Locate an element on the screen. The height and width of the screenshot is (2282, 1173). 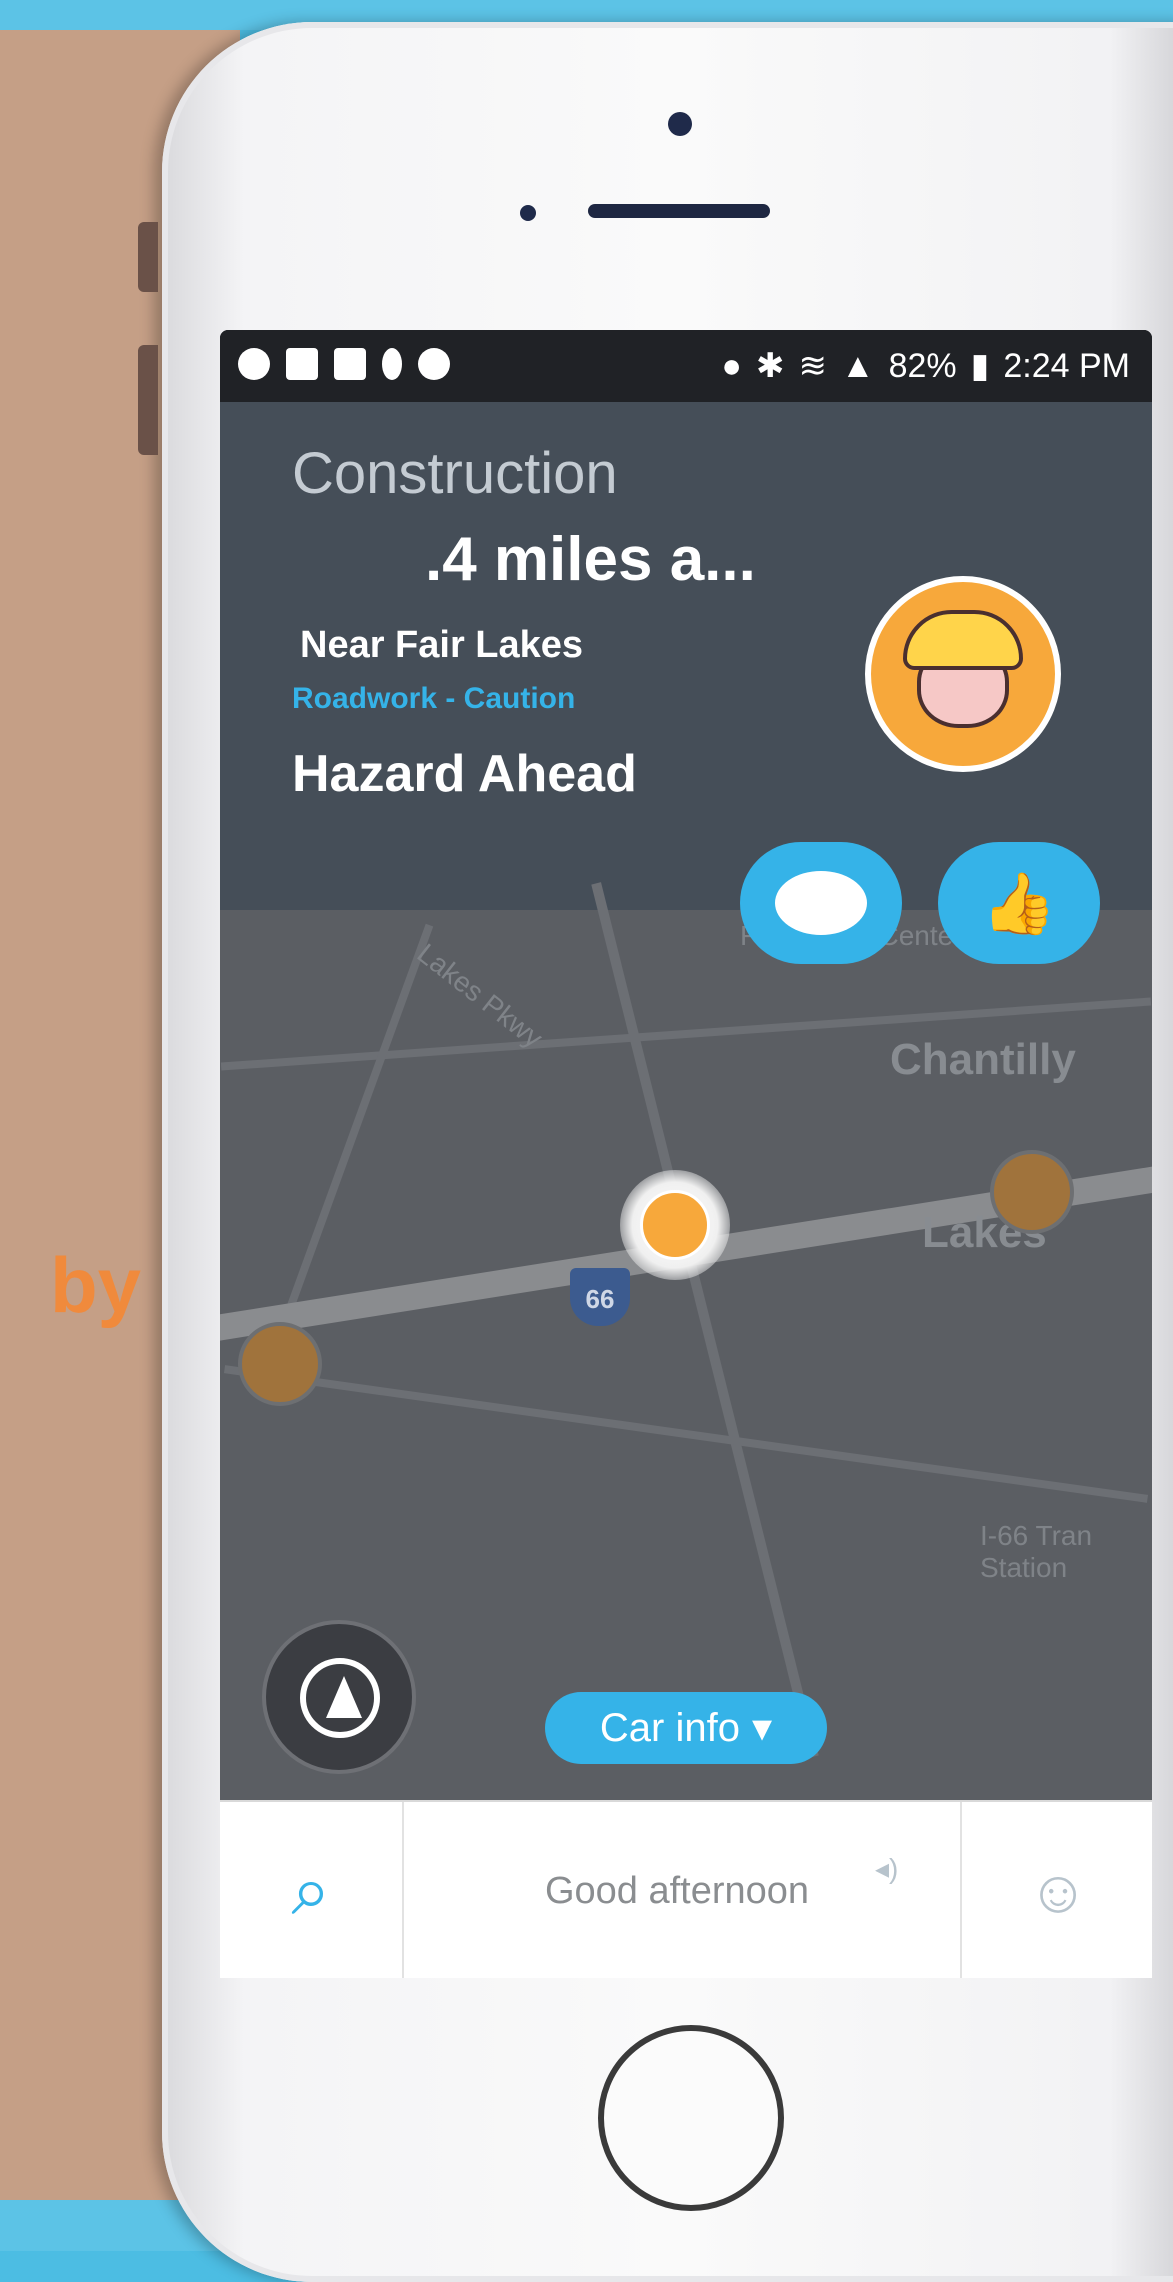
waze-character-icon: ☺ is located at coordinates (1058, 1891).